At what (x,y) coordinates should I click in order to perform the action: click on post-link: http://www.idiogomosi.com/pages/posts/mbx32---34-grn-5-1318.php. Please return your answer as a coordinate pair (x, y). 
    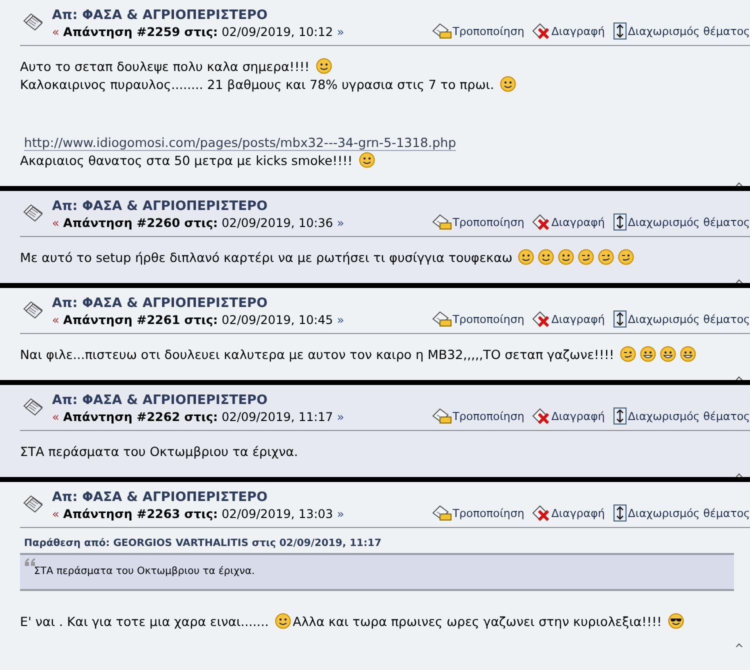
    Looking at the image, I should click on (240, 143).